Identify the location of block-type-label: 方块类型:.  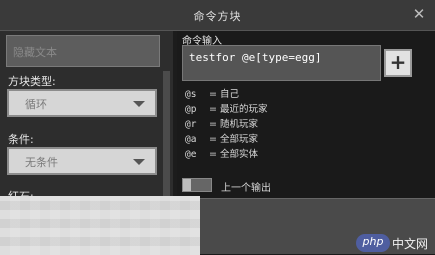
(32, 81).